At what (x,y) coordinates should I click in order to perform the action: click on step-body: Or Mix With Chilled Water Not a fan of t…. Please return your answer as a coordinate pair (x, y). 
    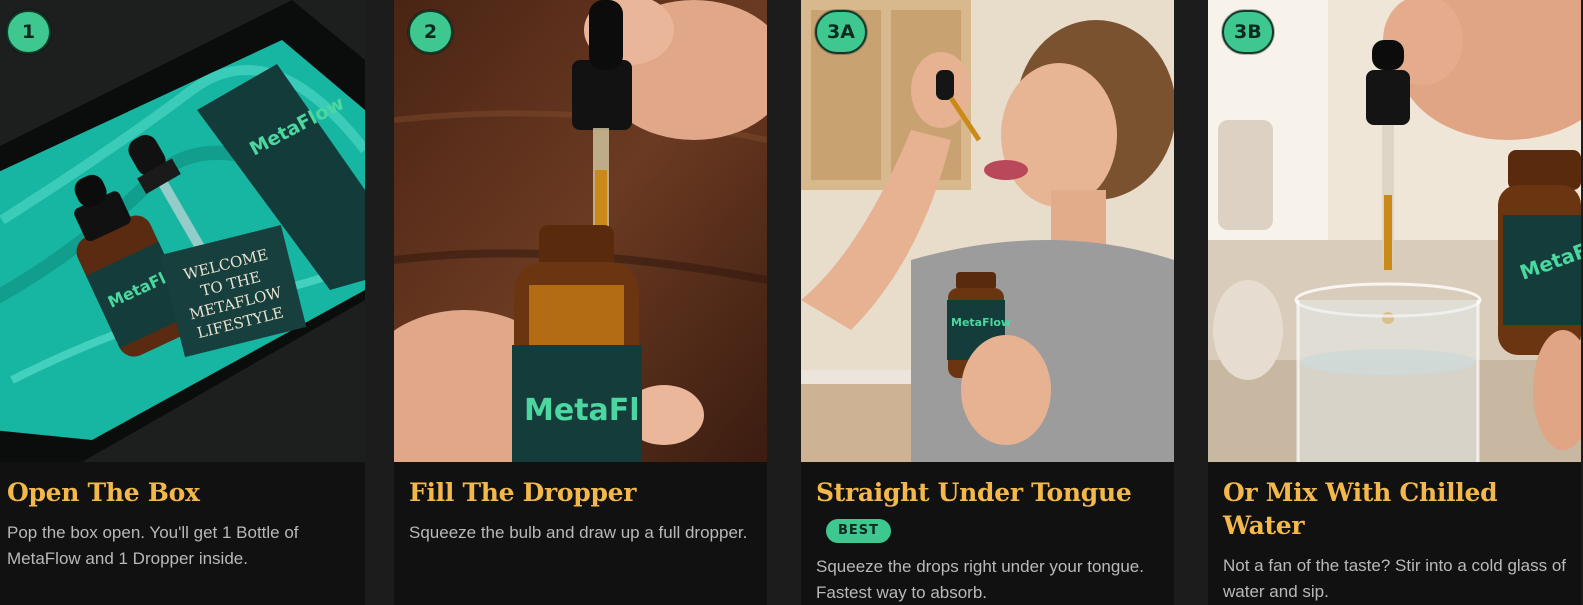
    Looking at the image, I should click on (1395, 540).